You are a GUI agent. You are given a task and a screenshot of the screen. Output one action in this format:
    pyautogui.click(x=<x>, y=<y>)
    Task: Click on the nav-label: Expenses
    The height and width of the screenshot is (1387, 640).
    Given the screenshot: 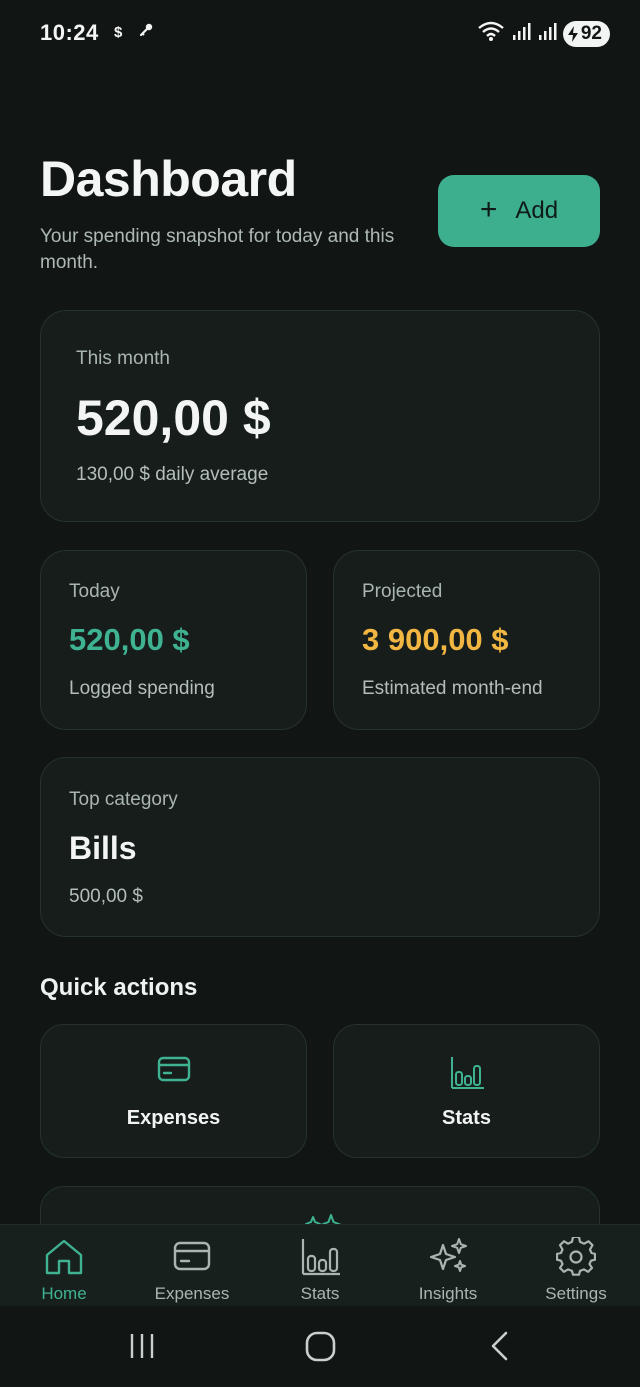 What is the action you would take?
    pyautogui.click(x=192, y=1293)
    